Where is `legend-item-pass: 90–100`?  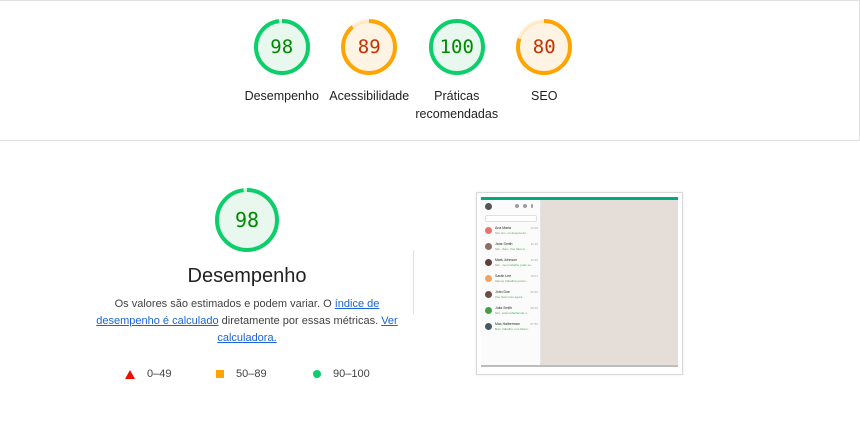 legend-item-pass: 90–100 is located at coordinates (341, 374).